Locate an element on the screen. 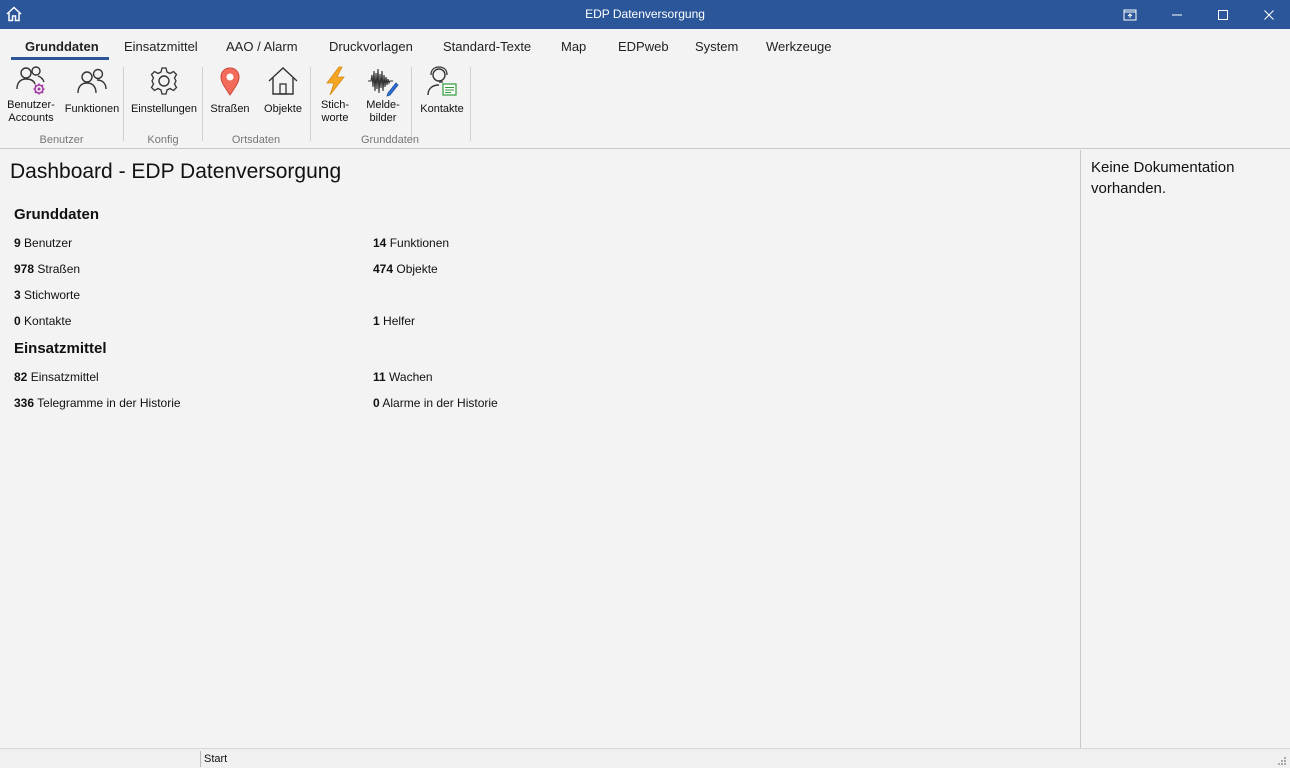  section-title-einsatzmittel: Einsatzmittel is located at coordinates (60, 348).